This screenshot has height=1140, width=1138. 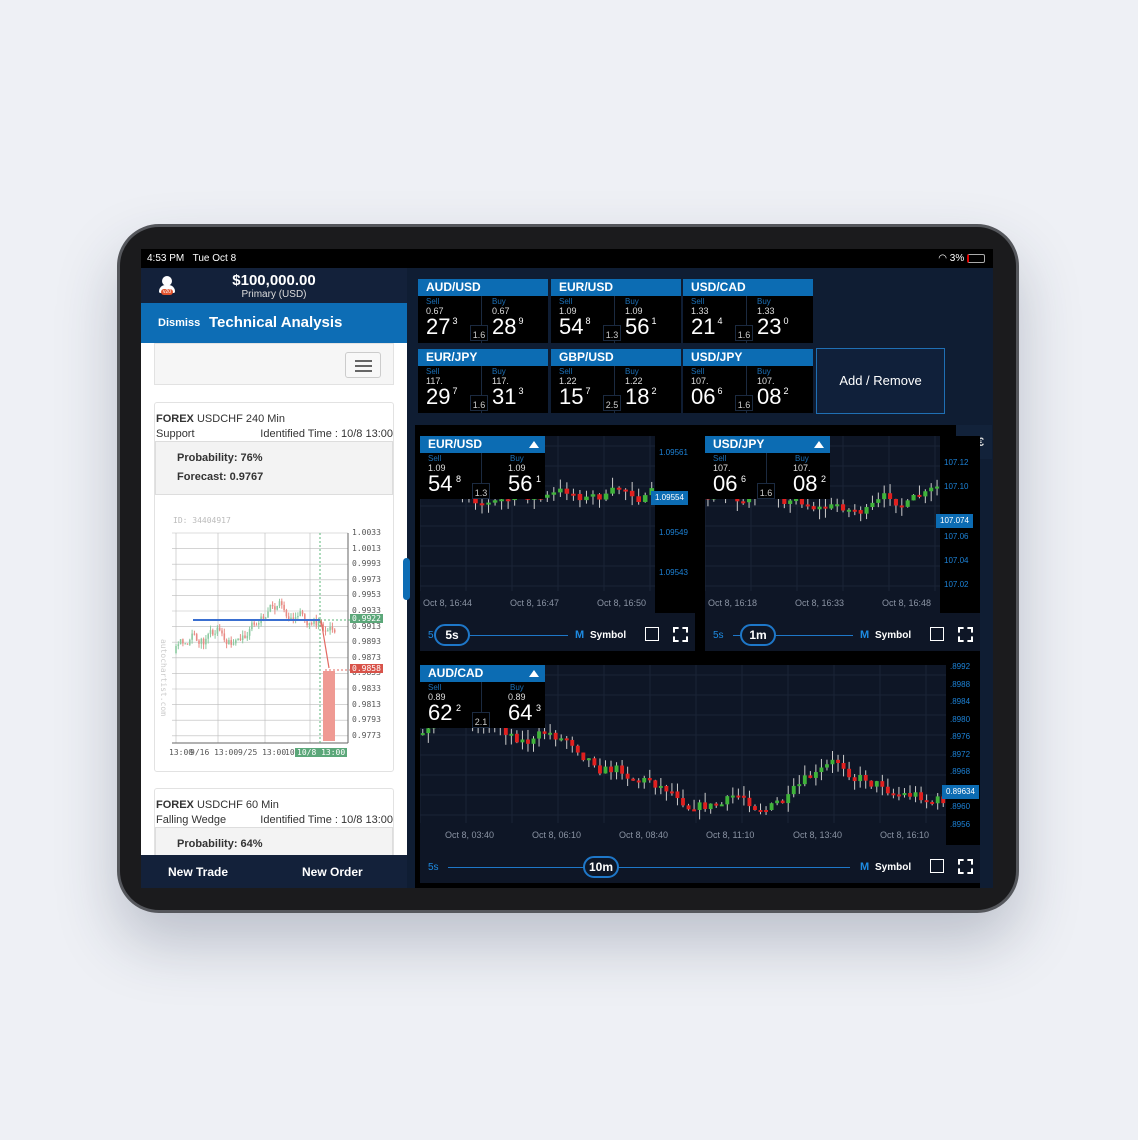 What do you see at coordinates (516, 319) in the screenshot?
I see `buy-button: Buy 0.67 28 9` at bounding box center [516, 319].